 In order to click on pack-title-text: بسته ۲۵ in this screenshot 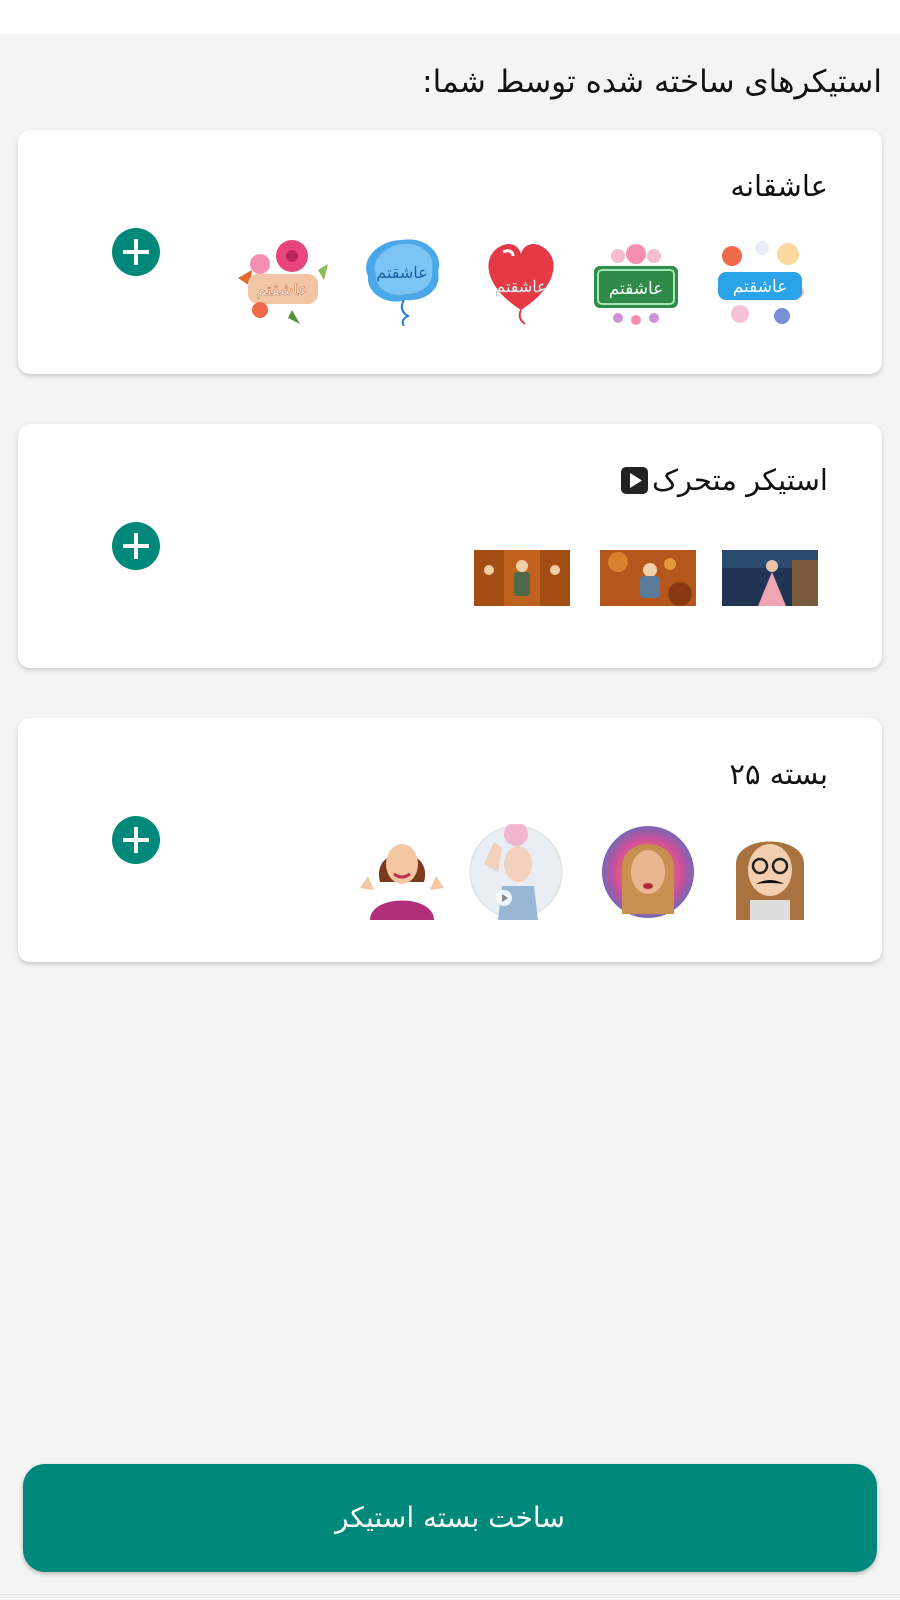, I will do `click(778, 774)`.